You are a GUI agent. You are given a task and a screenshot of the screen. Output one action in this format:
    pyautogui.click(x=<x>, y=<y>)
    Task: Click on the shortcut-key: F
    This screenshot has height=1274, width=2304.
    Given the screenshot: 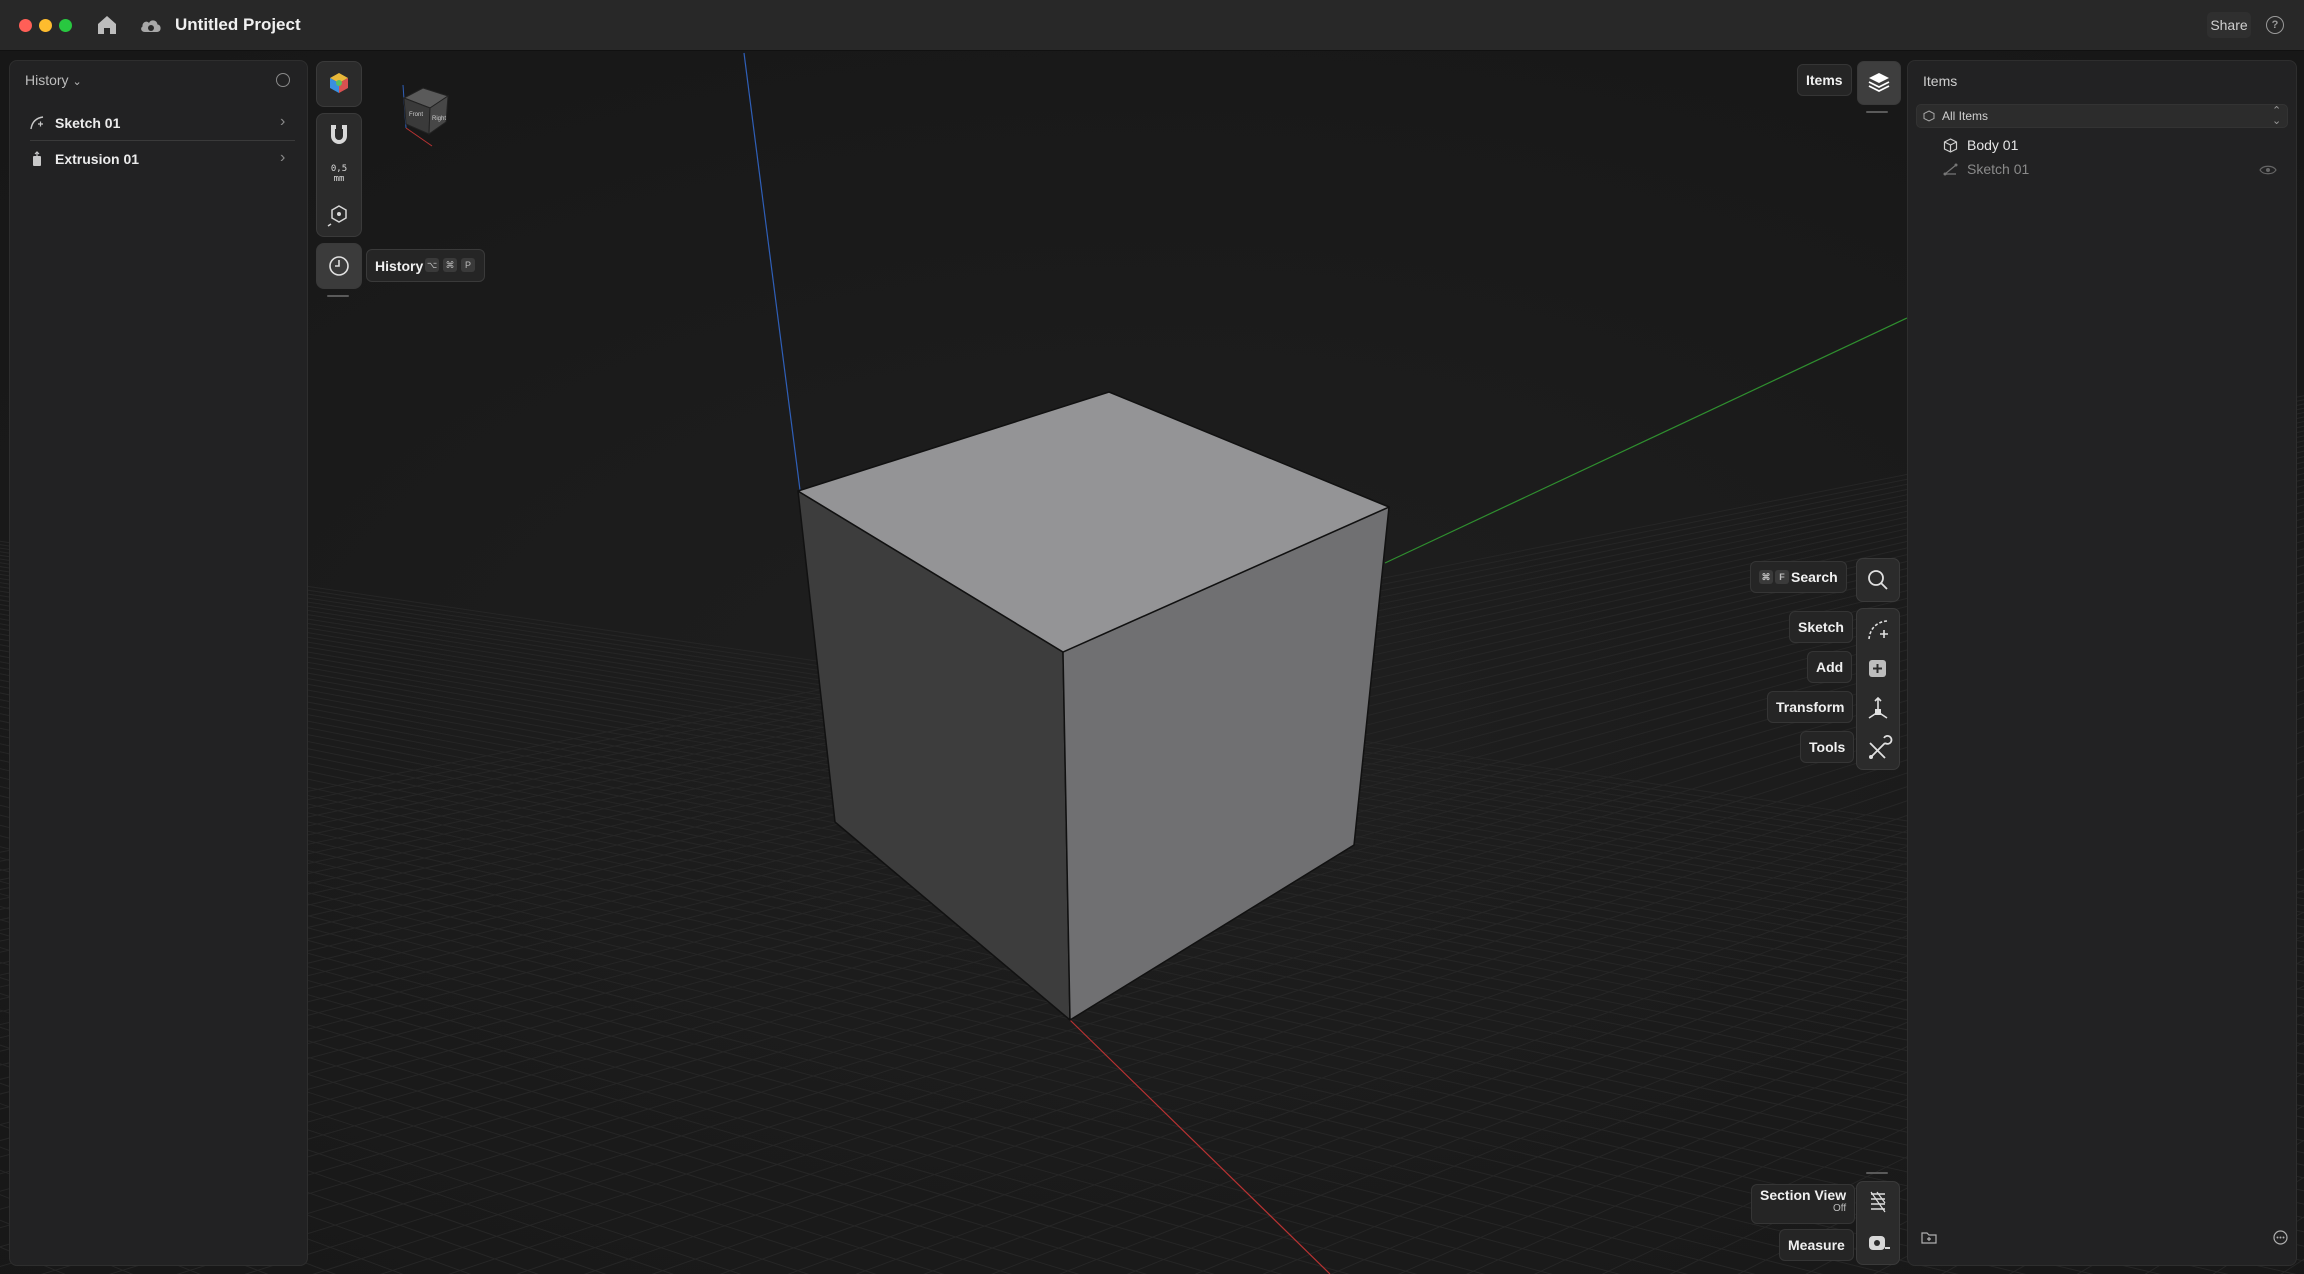 What is the action you would take?
    pyautogui.click(x=1782, y=577)
    